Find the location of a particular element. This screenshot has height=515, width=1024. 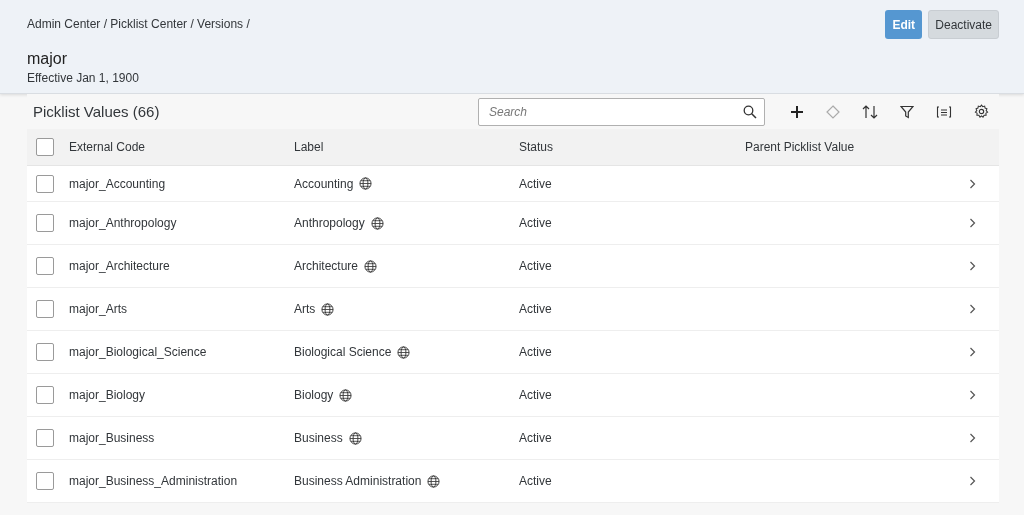

select-all-checkbox is located at coordinates (45, 147).